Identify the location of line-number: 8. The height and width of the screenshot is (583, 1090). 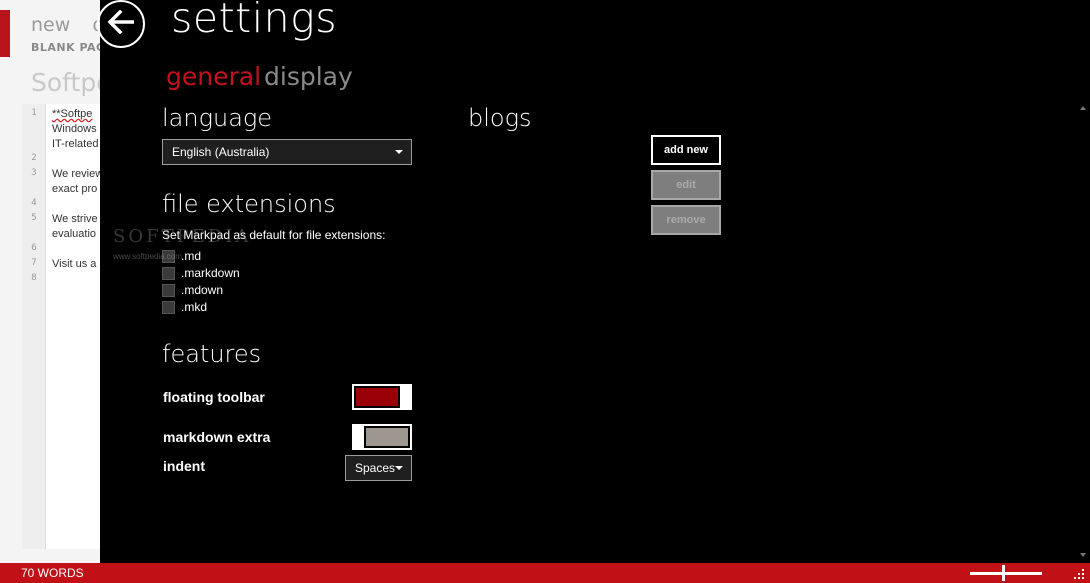
(34, 278).